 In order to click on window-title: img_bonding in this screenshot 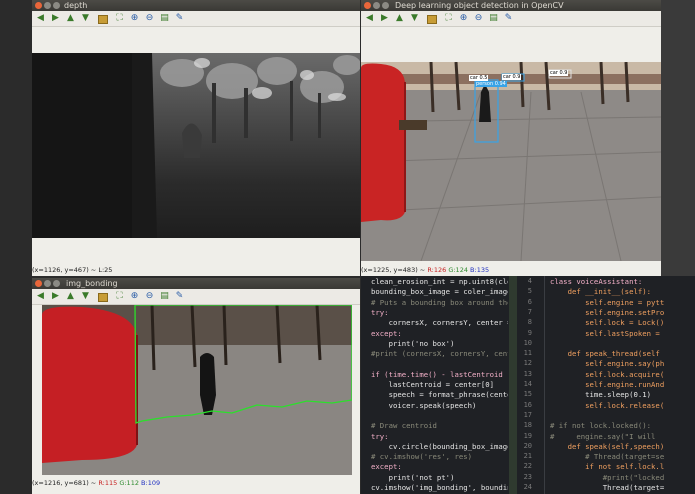, I will do `click(92, 283)`.